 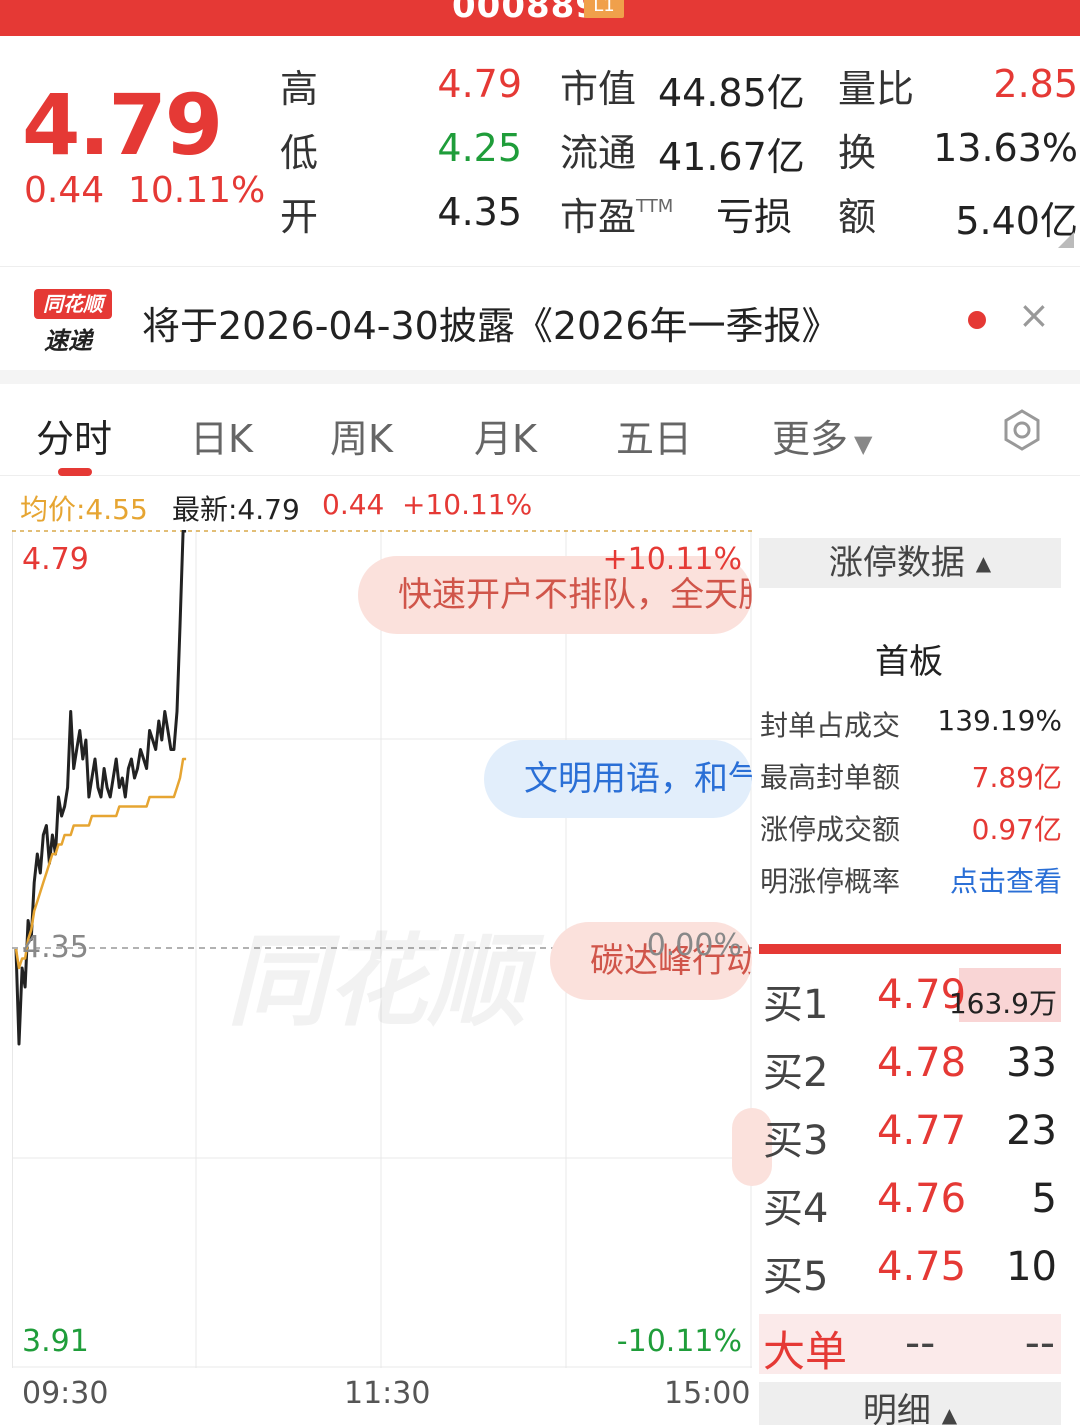 What do you see at coordinates (598, 217) in the screenshot?
I see `pe-label-text: 市盈` at bounding box center [598, 217].